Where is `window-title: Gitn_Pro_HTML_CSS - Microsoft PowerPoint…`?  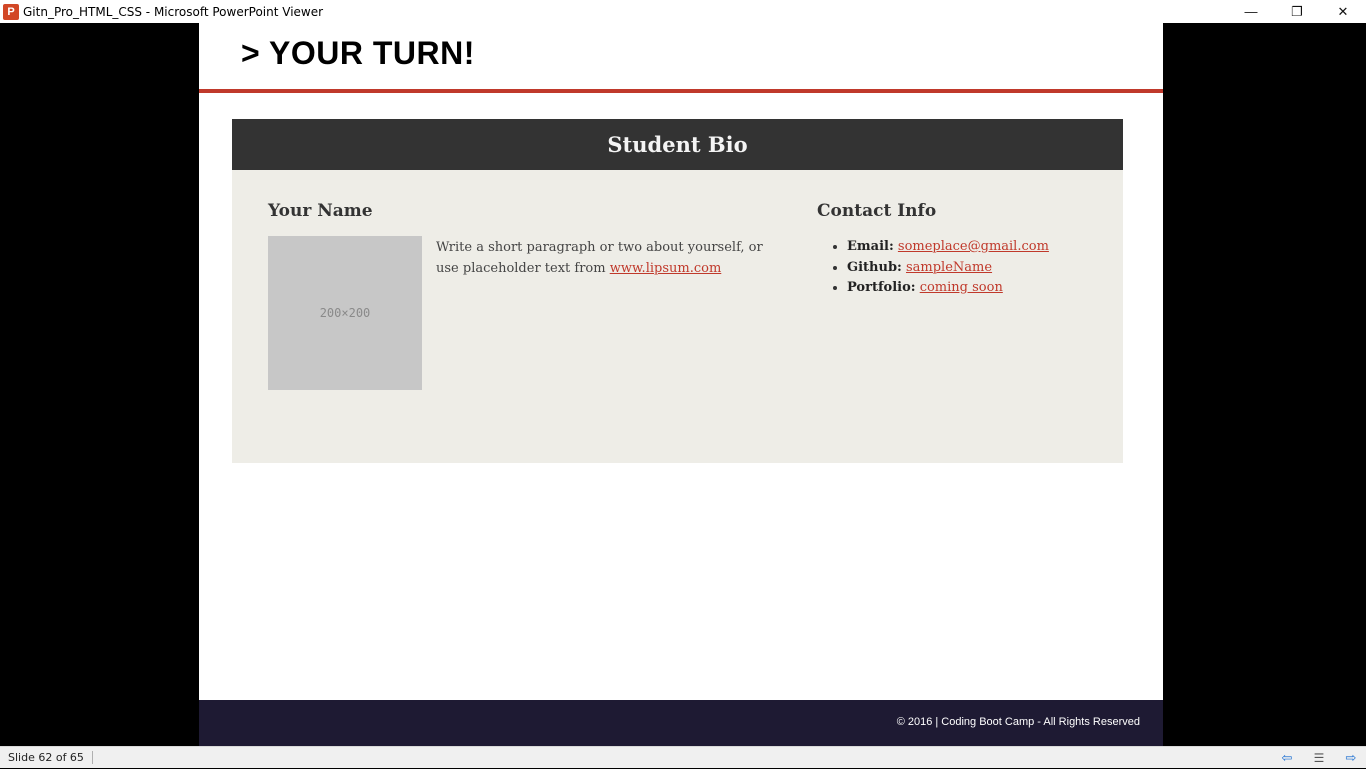 window-title: Gitn_Pro_HTML_CSS - Microsoft PowerPoint… is located at coordinates (173, 11).